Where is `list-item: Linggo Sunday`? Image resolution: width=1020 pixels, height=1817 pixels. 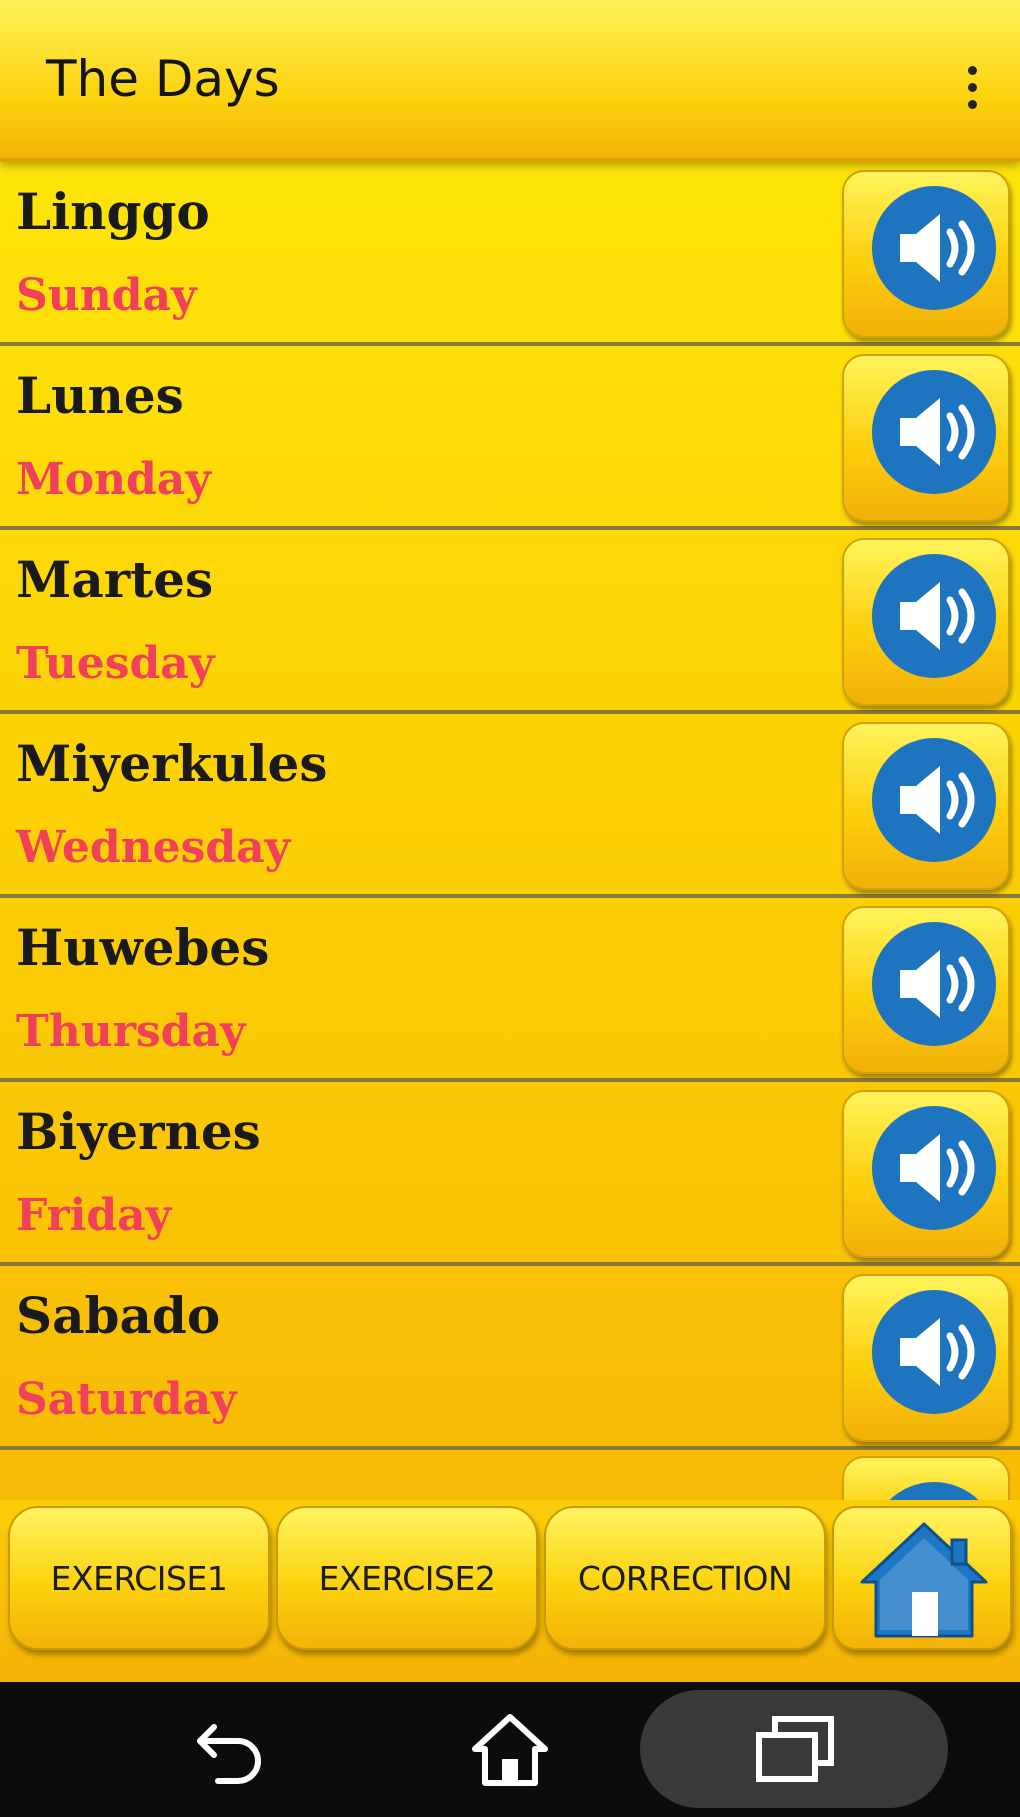 list-item: Linggo Sunday is located at coordinates (510, 254).